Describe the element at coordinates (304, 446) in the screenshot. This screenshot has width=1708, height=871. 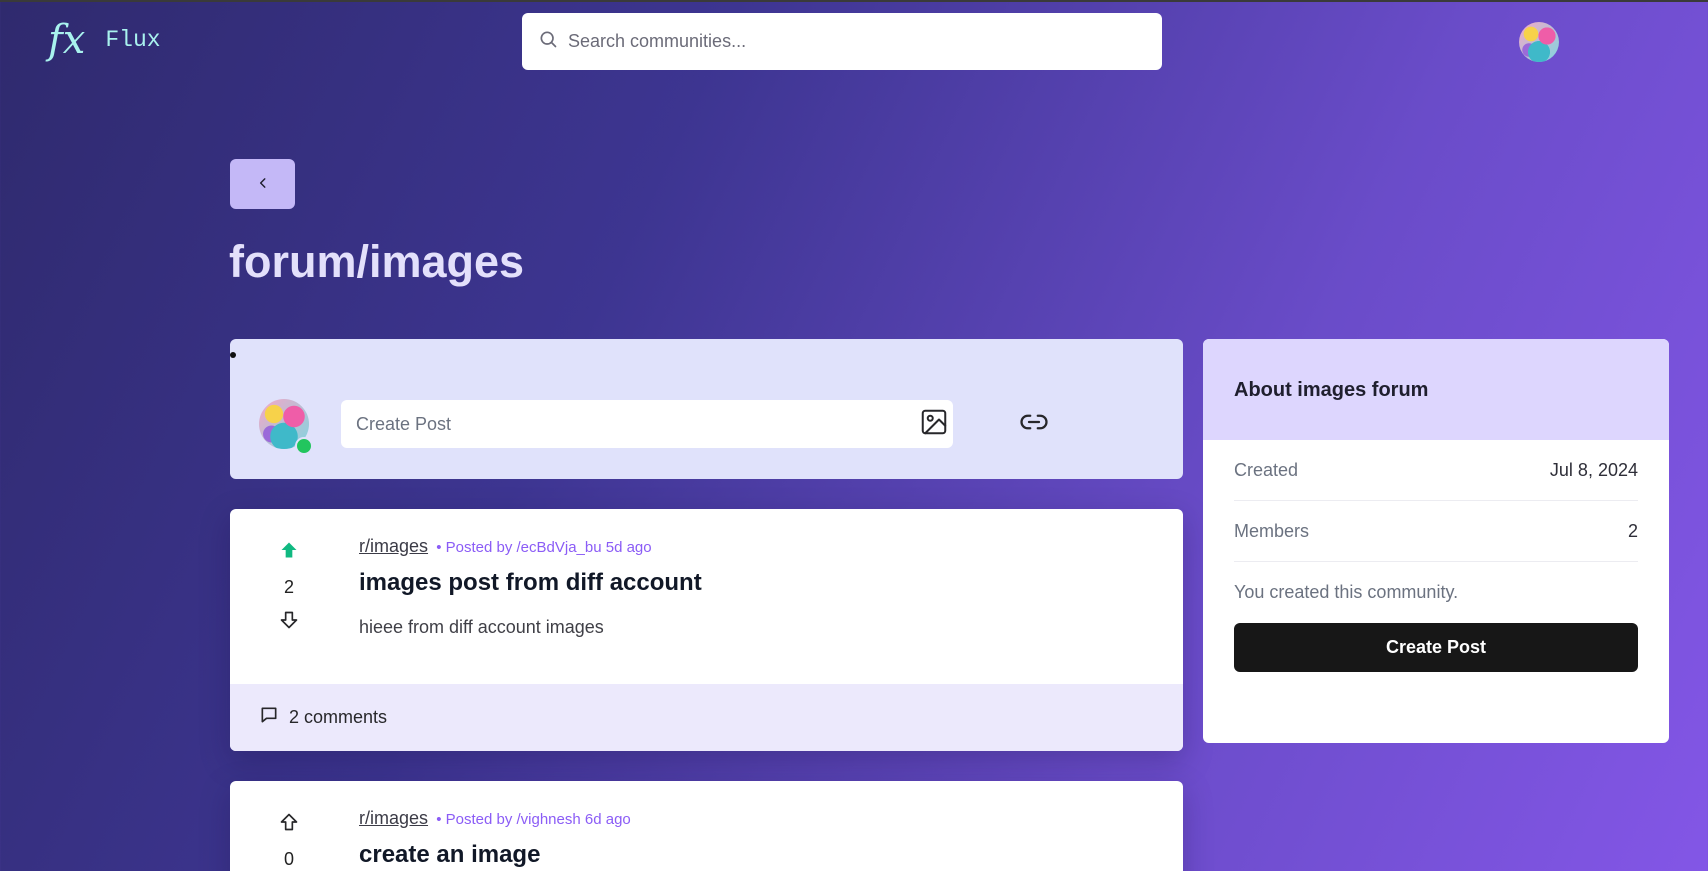
I see `online-status-indicator` at that location.